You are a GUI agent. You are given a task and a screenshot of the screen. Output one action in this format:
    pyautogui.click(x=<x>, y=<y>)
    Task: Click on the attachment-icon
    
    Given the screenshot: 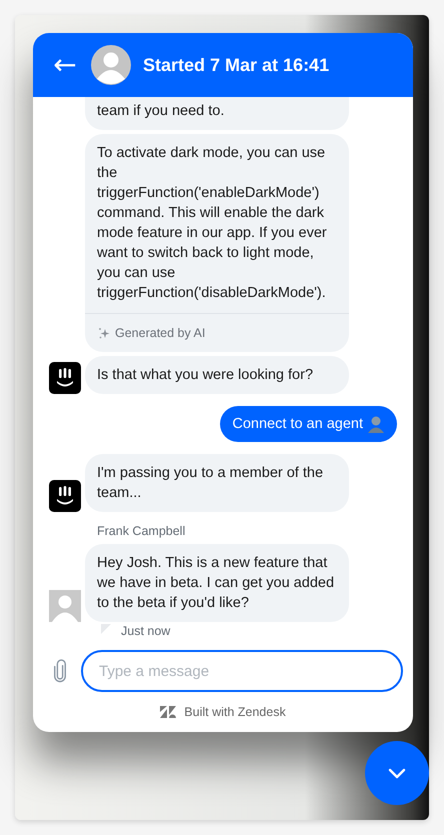 What is the action you would take?
    pyautogui.click(x=60, y=671)
    